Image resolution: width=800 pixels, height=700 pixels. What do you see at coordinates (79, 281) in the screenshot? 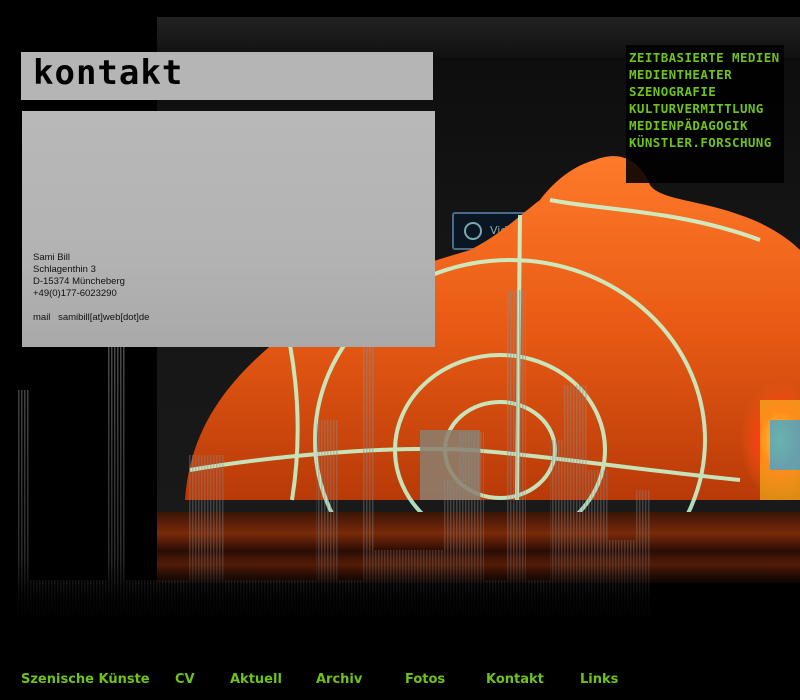
I see `contact-city: D-15374 Müncheberg` at bounding box center [79, 281].